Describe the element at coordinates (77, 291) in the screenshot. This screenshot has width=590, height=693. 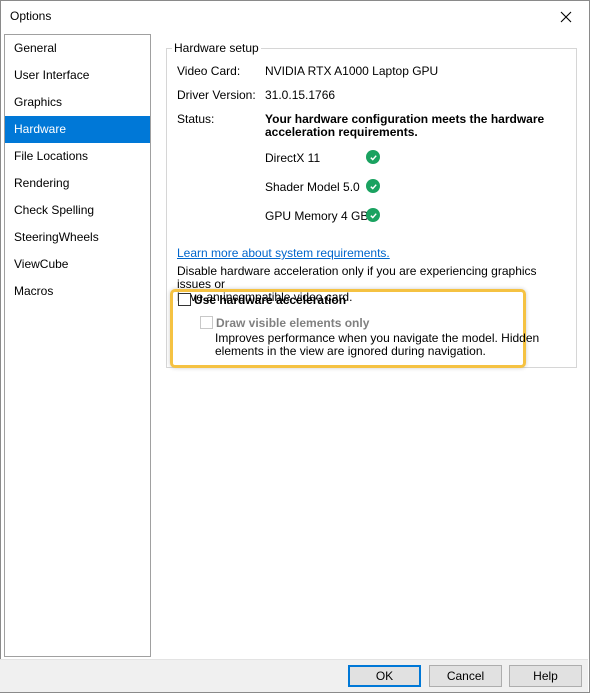
I see `nav-item-macros: Macros` at that location.